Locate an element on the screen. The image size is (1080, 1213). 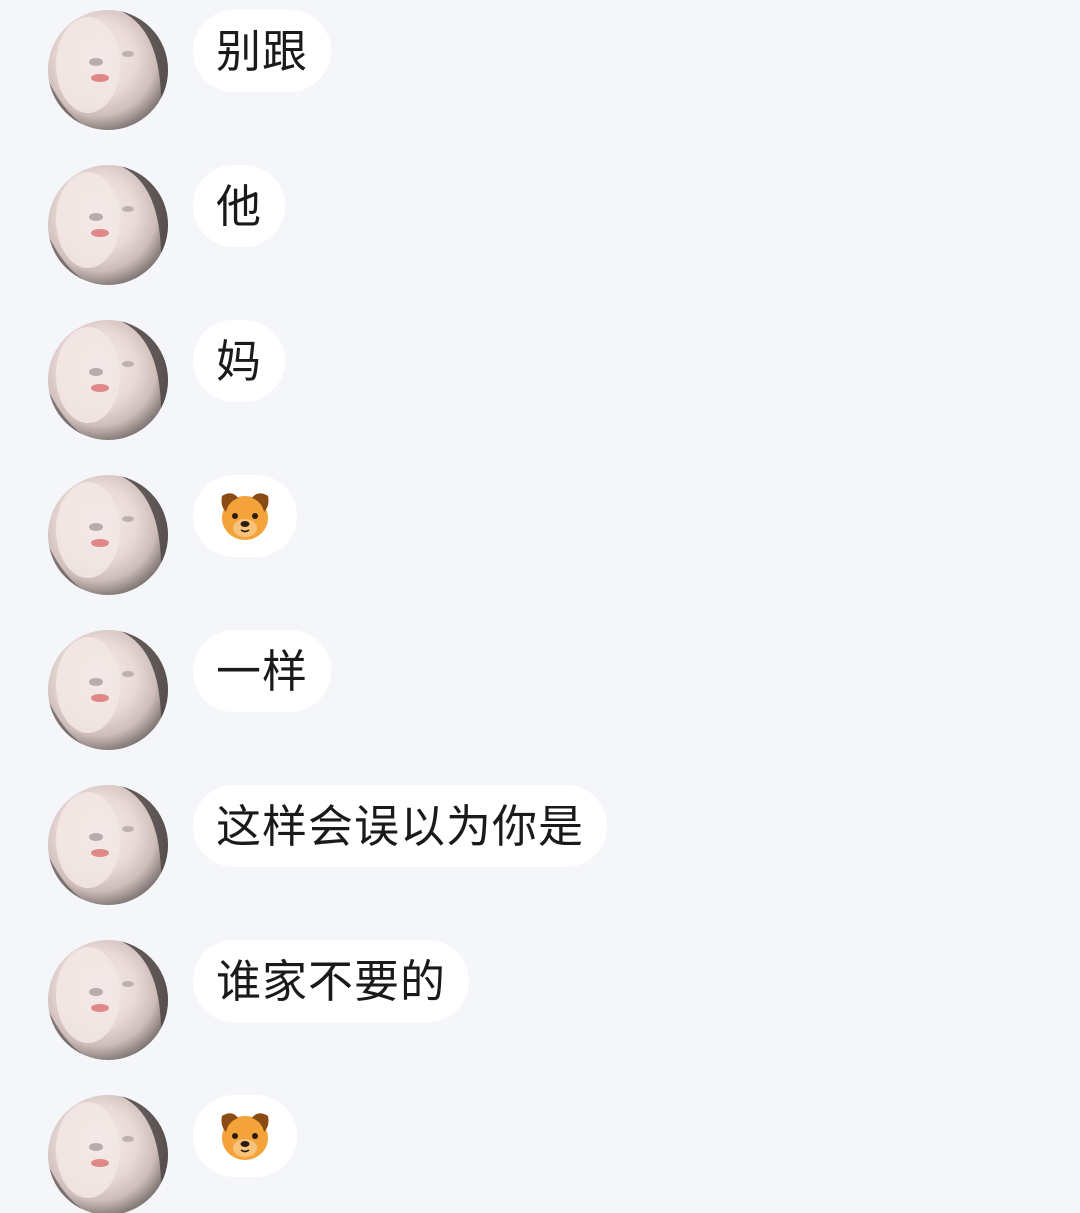
message-text: 这样会误以为你是 is located at coordinates (400, 826).